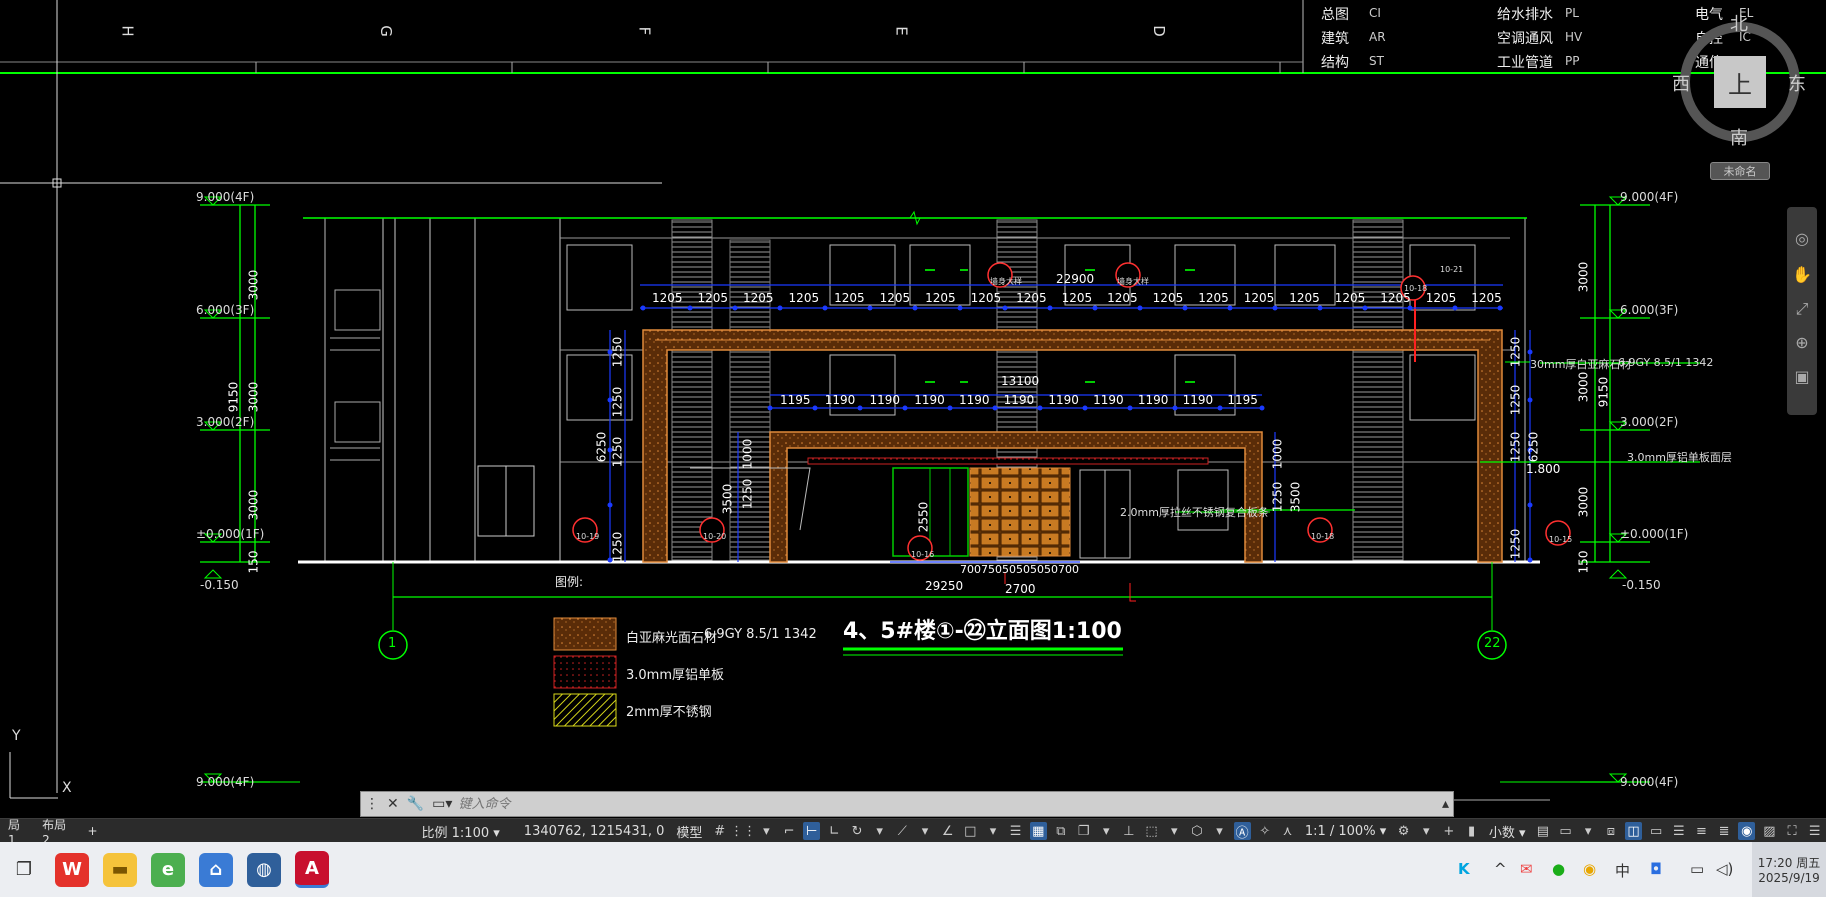  I want to click on fullscreen-icon: ⛶, so click(1792, 831).